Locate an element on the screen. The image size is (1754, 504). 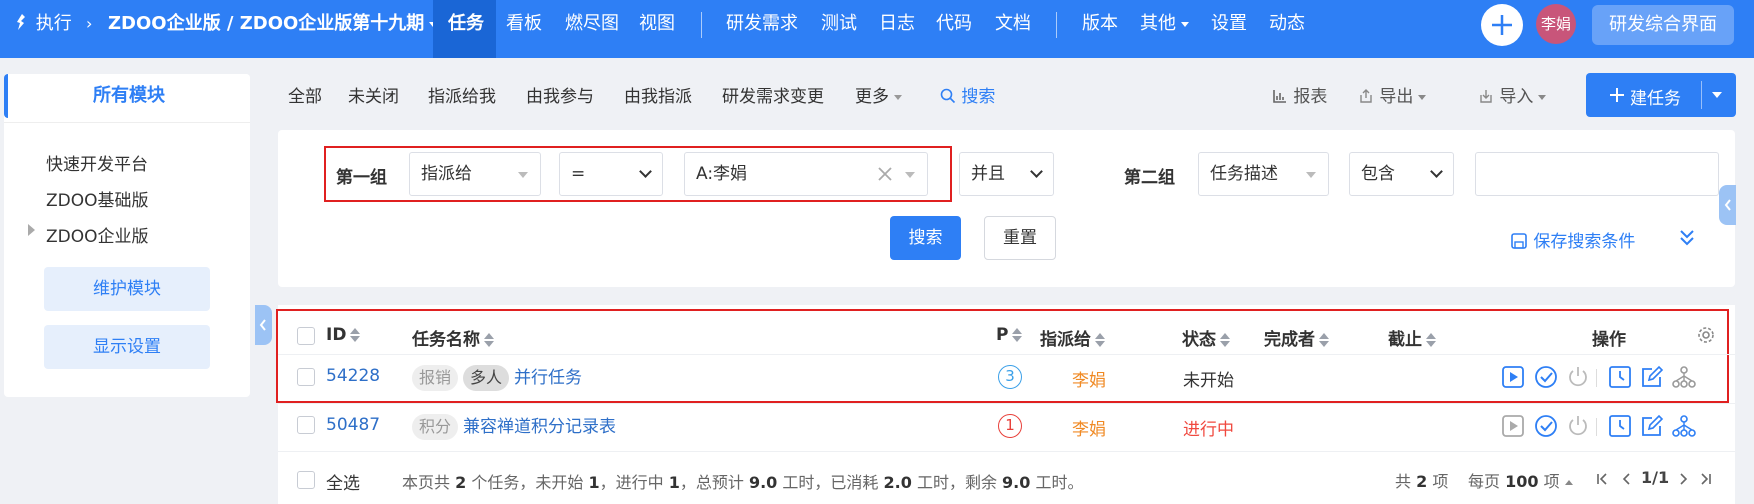
filter-tab-involved: 由我参与 is located at coordinates (560, 94).